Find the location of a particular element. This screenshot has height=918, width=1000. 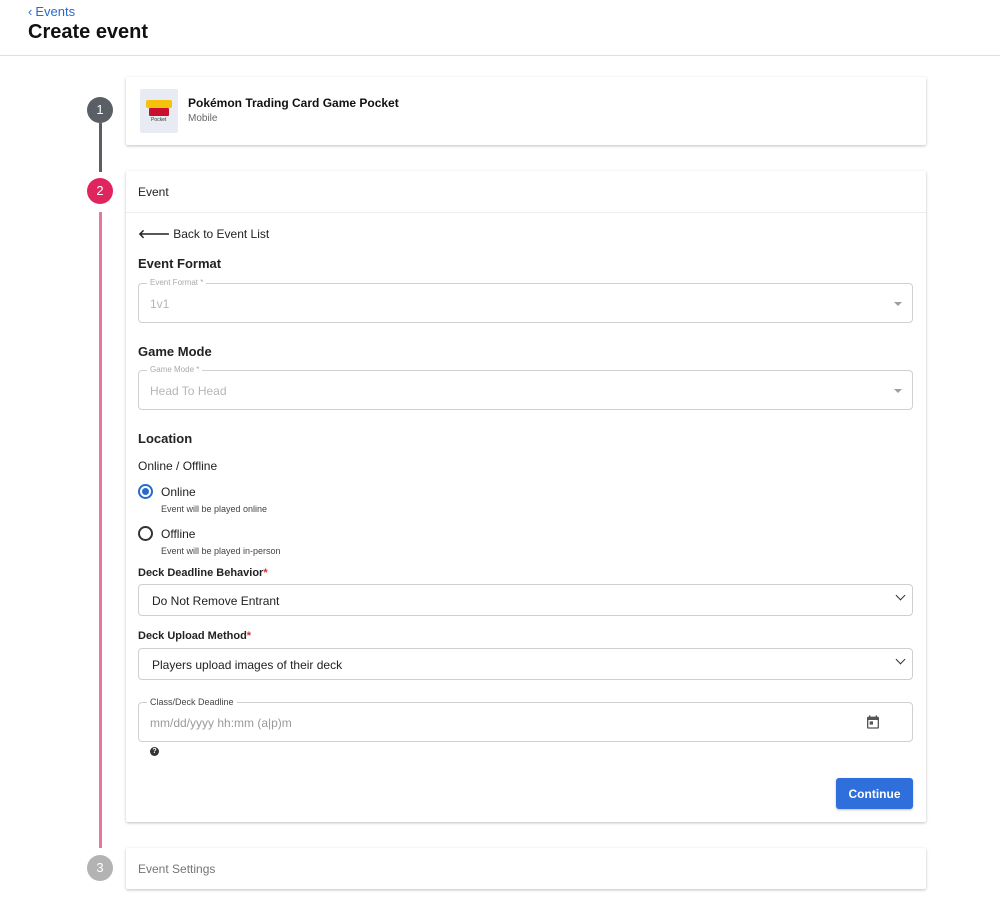

game-thumbnail: Pocket is located at coordinates (159, 111).